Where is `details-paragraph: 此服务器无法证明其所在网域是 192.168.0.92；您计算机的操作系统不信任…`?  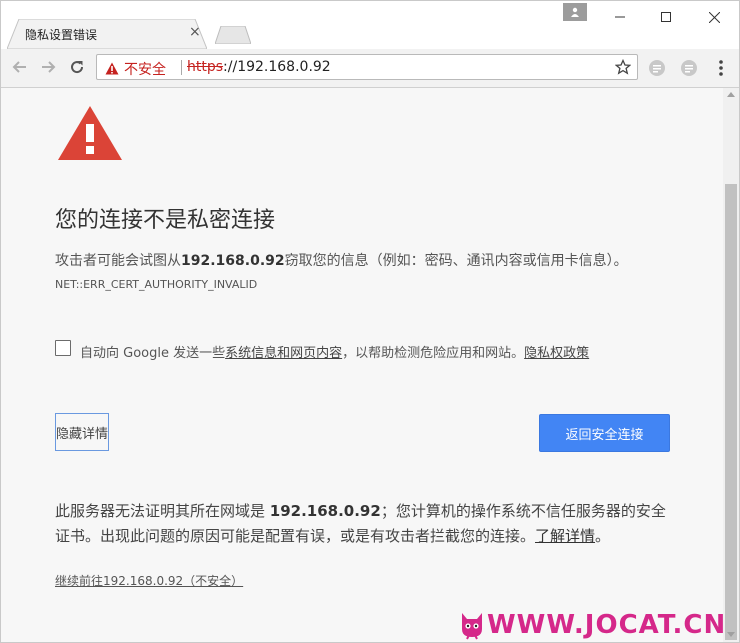
details-paragraph: 此服务器无法证明其所在网域是 192.168.0.92；您计算机的操作系统不信任… is located at coordinates (360, 523).